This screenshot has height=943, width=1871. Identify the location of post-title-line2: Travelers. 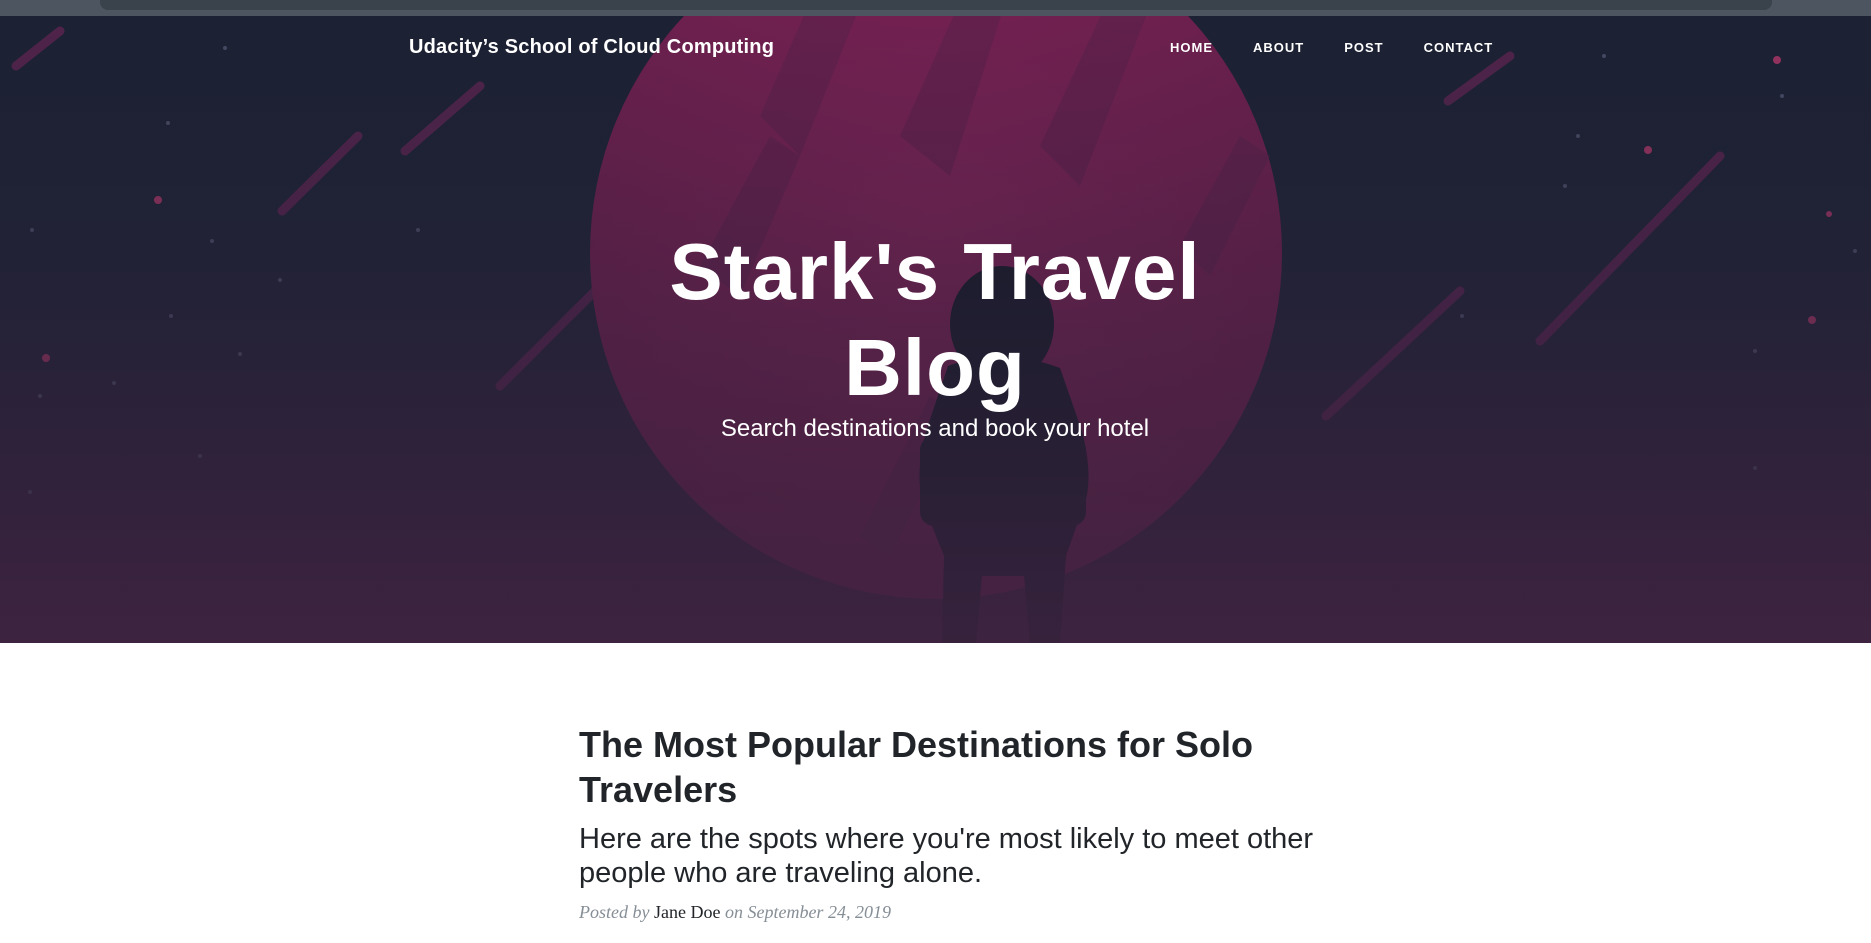
(658, 789).